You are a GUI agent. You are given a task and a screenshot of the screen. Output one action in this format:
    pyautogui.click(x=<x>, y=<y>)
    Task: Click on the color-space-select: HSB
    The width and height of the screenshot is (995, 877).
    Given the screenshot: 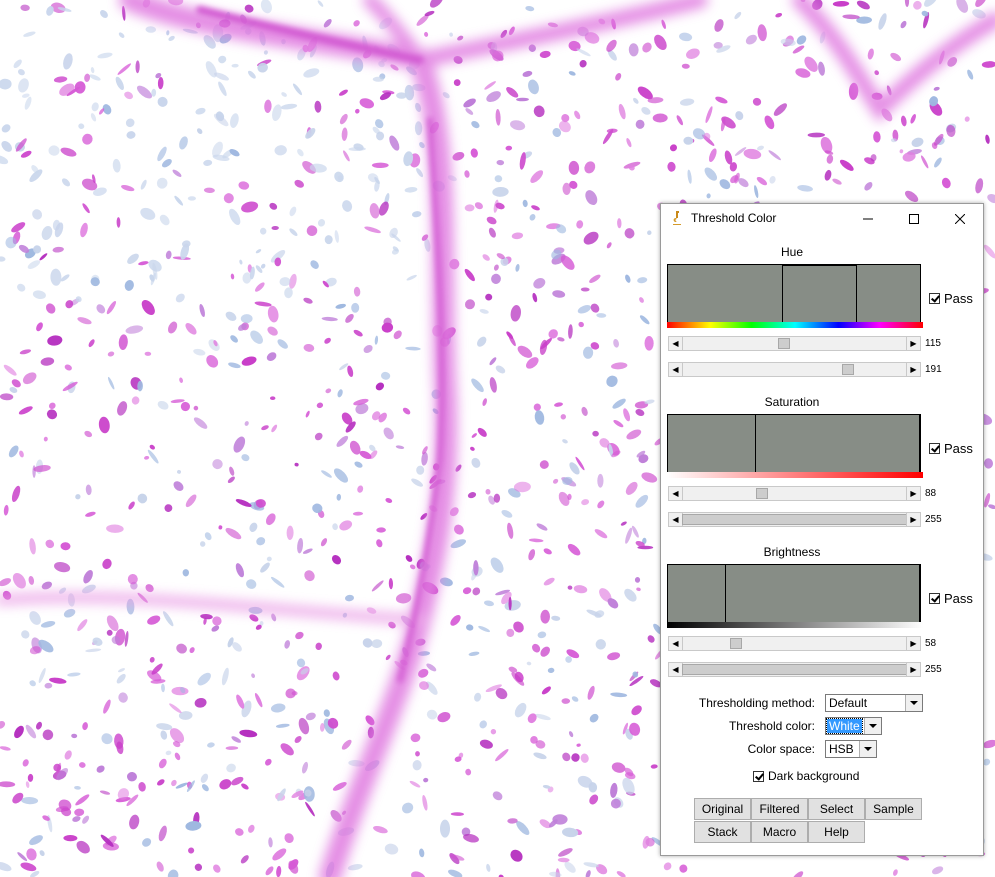 What is the action you would take?
    pyautogui.click(x=851, y=749)
    